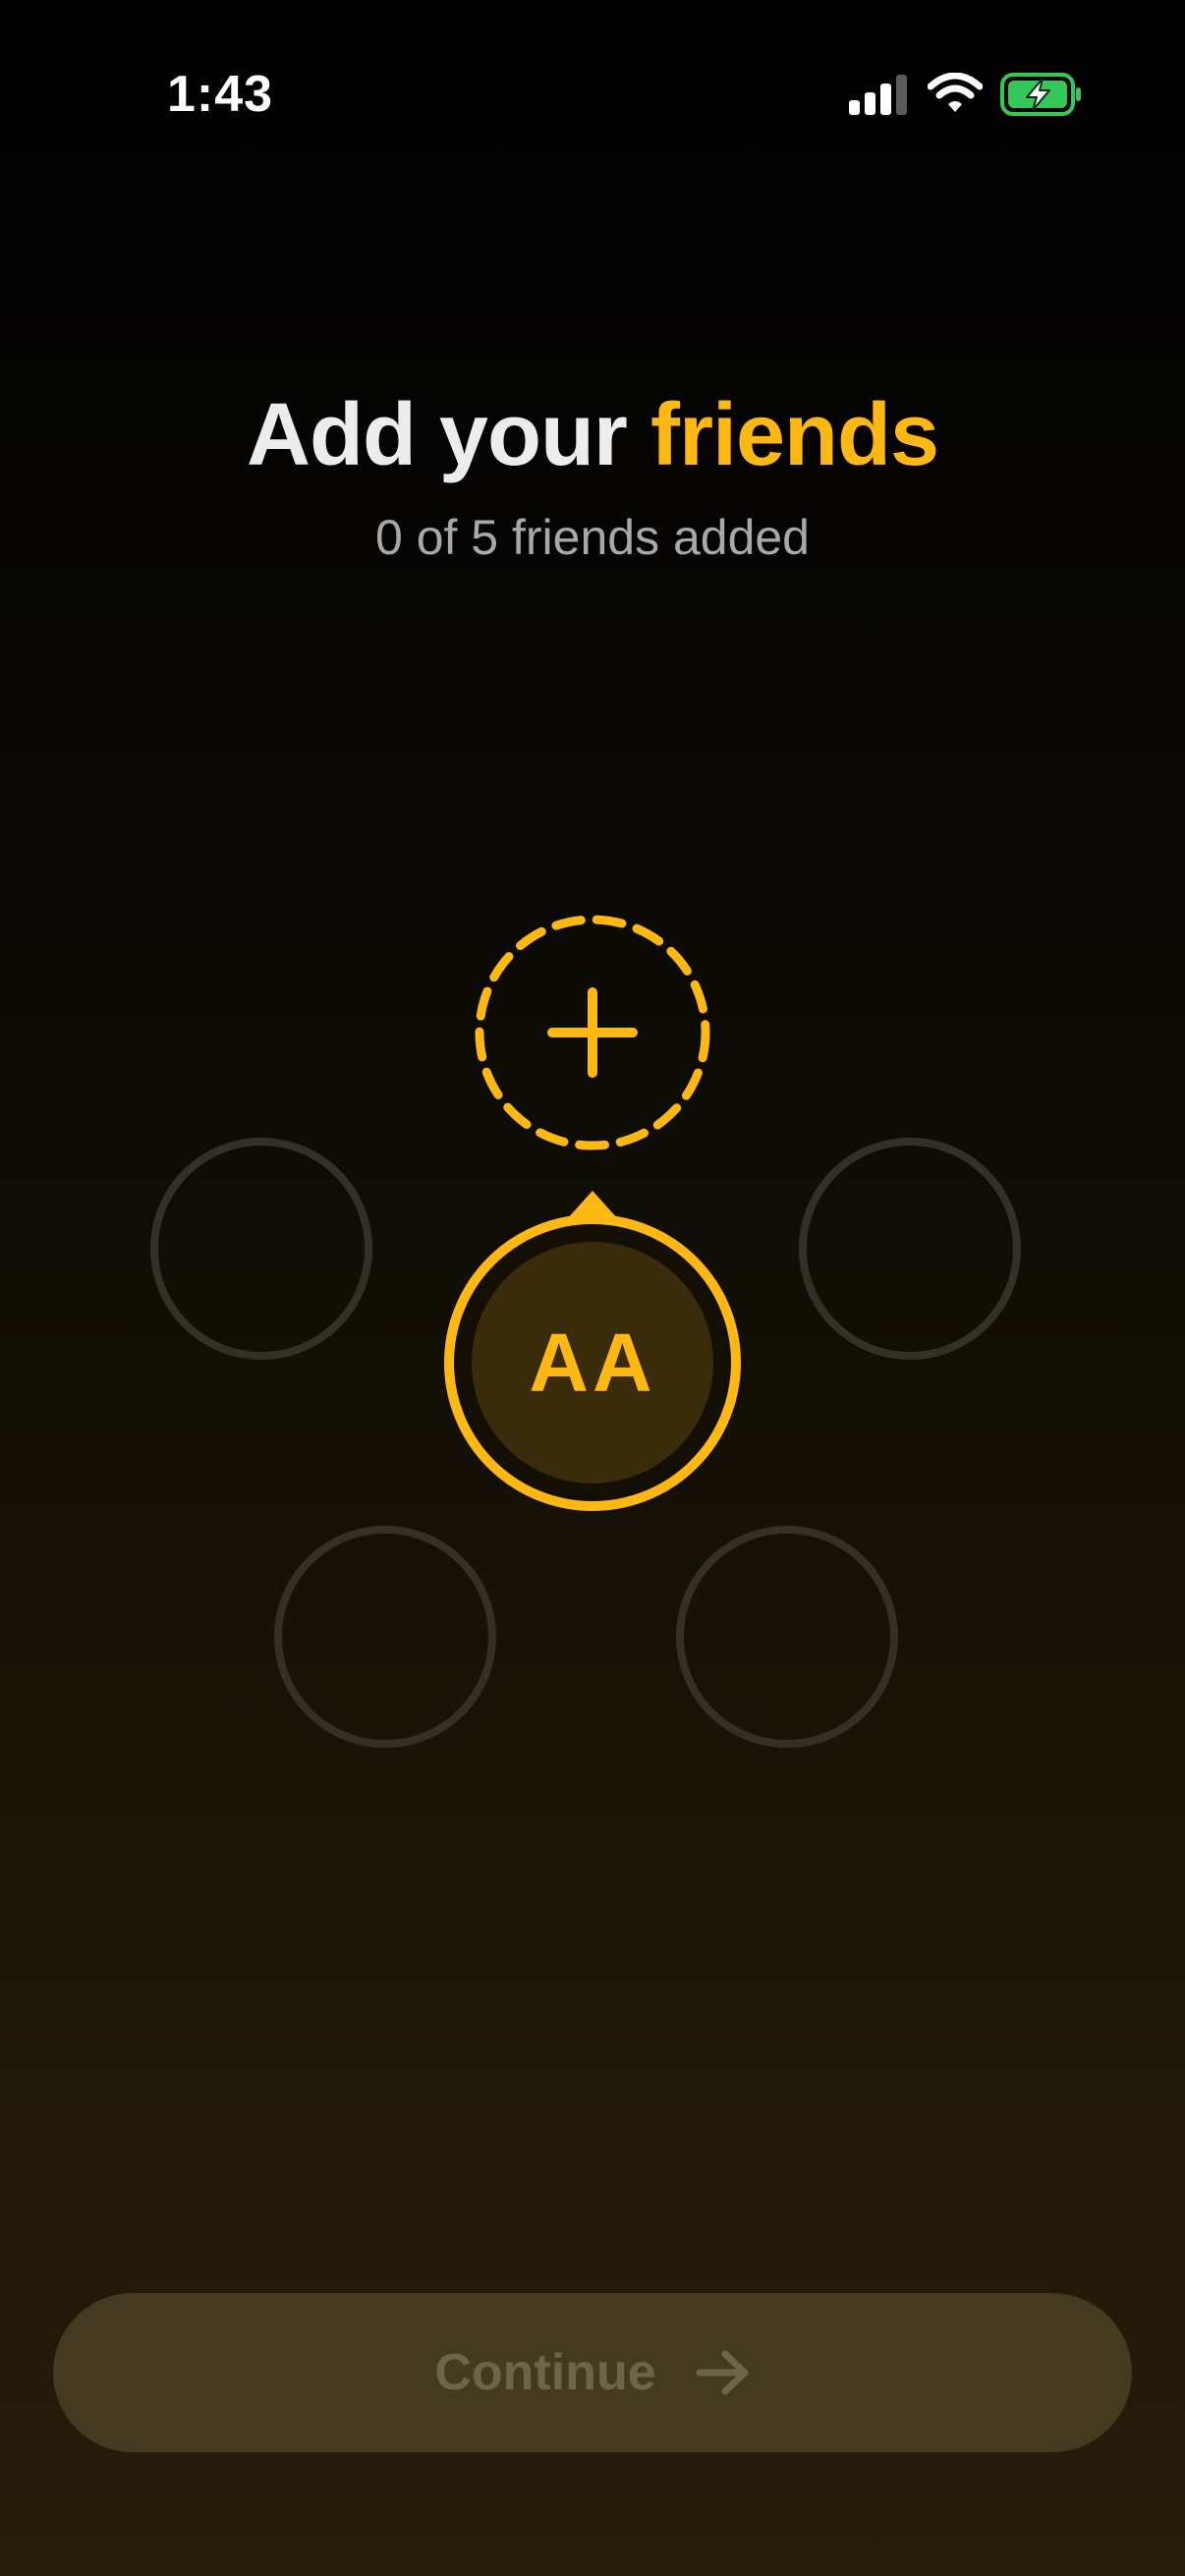 This screenshot has width=1185, height=2576. Describe the element at coordinates (221, 94) in the screenshot. I see `status-time: 1:43` at that location.